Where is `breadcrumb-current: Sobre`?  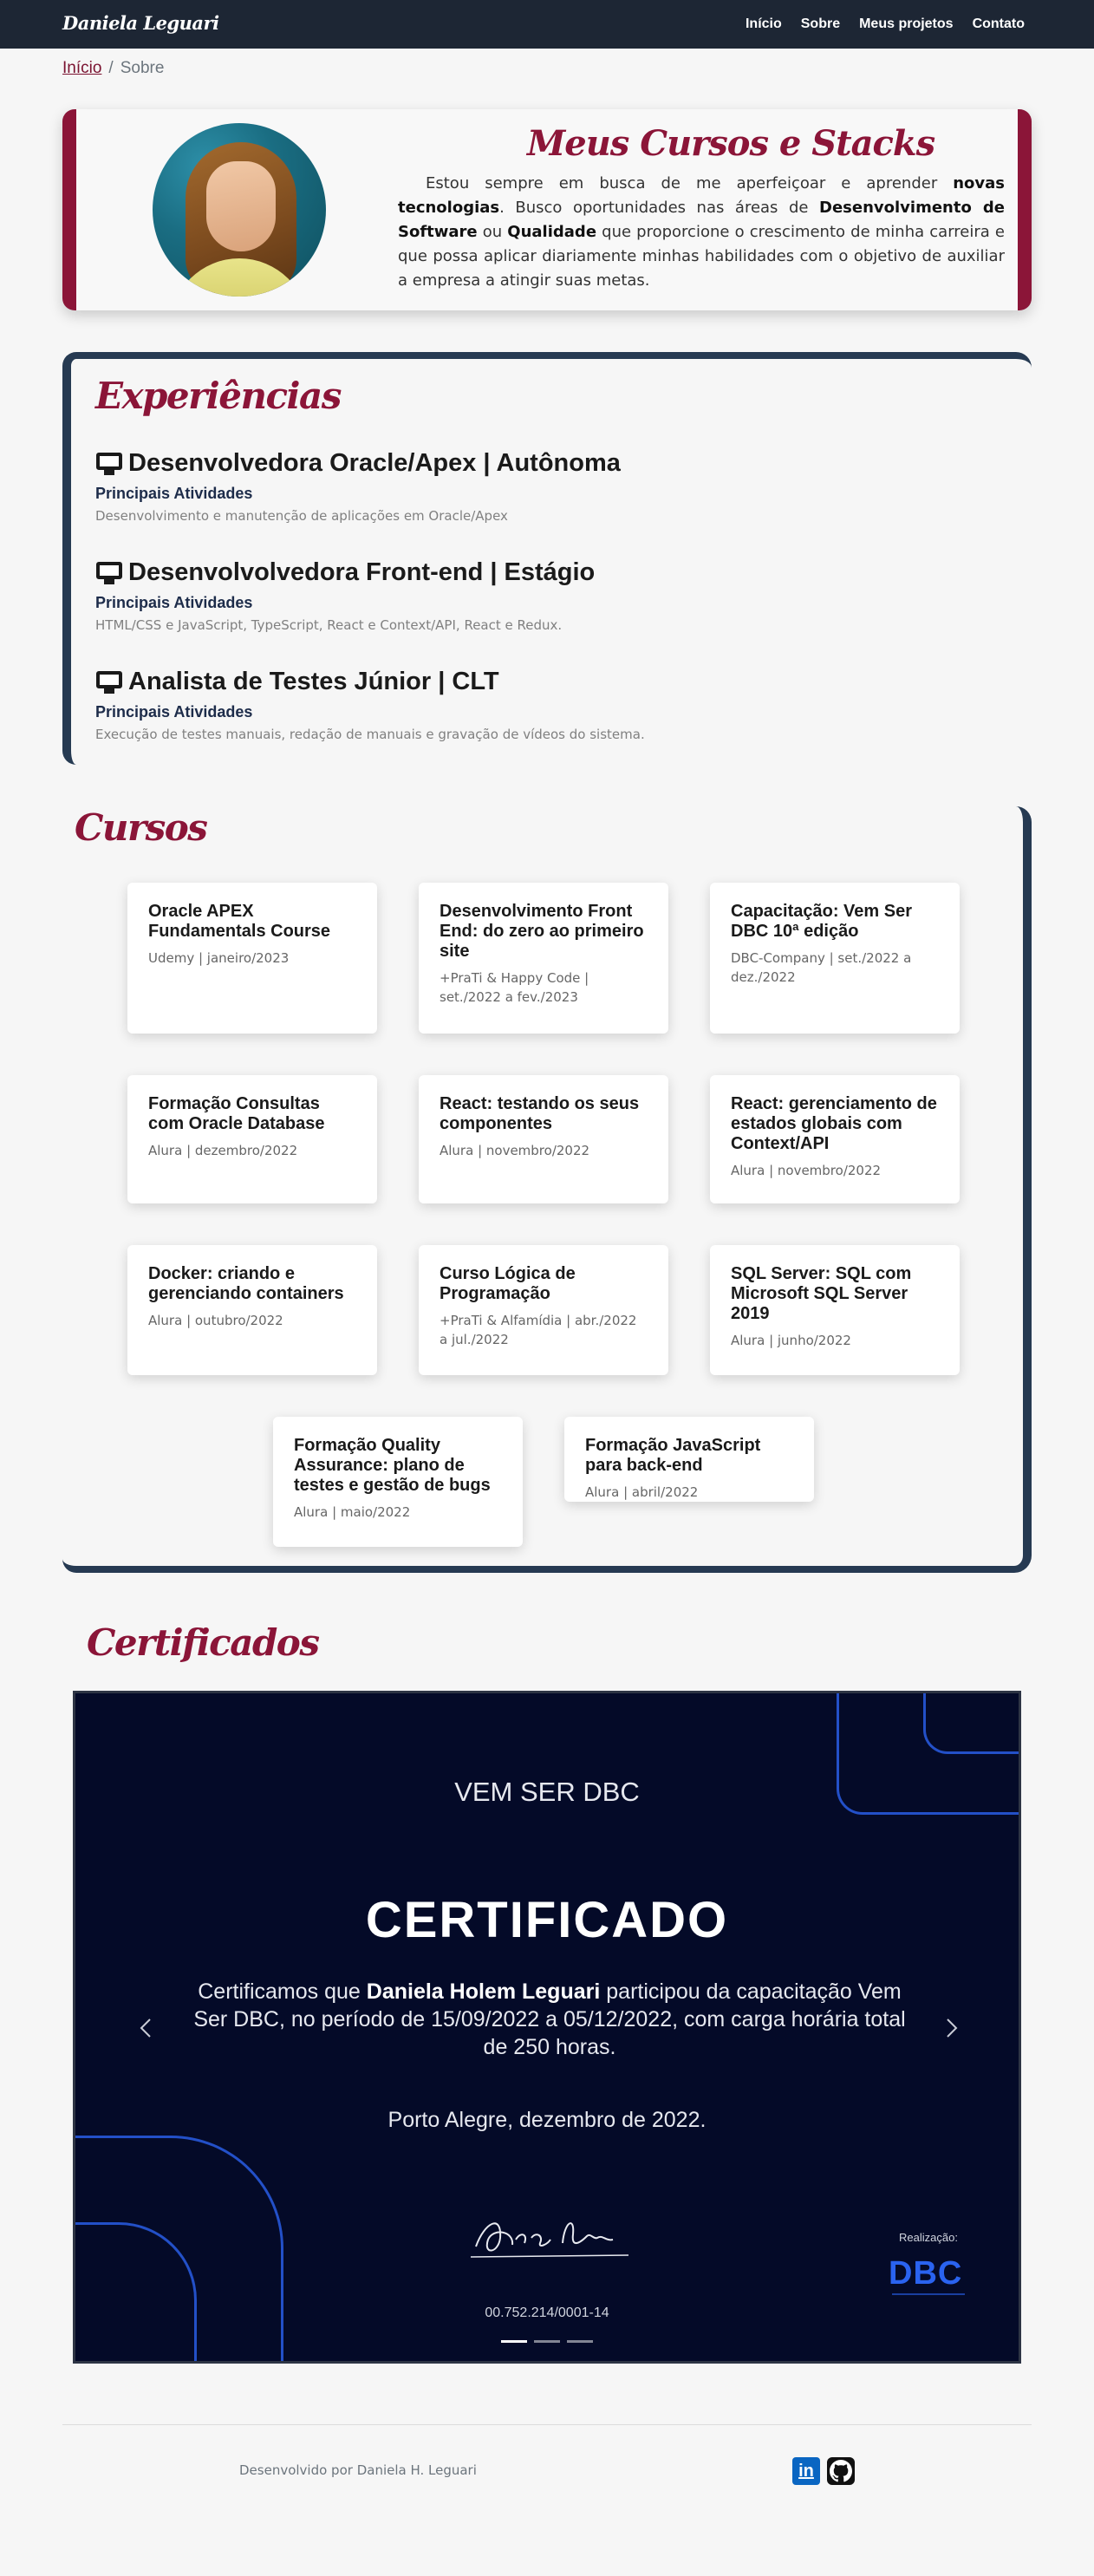 breadcrumb-current: Sobre is located at coordinates (142, 68).